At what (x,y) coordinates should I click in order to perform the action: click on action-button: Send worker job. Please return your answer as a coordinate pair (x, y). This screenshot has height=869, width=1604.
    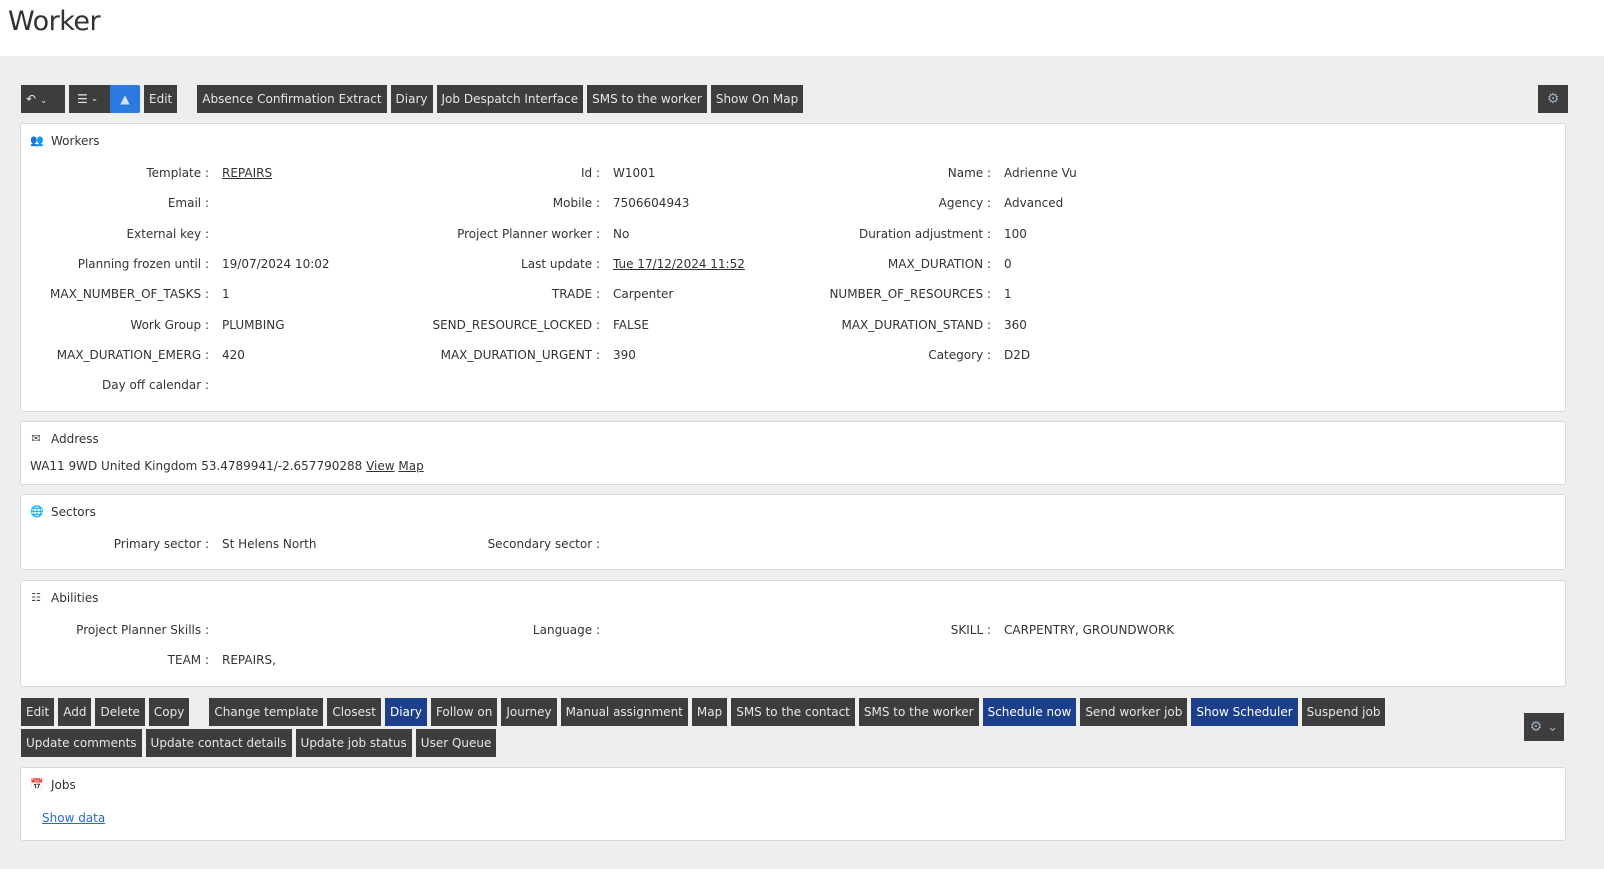
    Looking at the image, I should click on (1134, 712).